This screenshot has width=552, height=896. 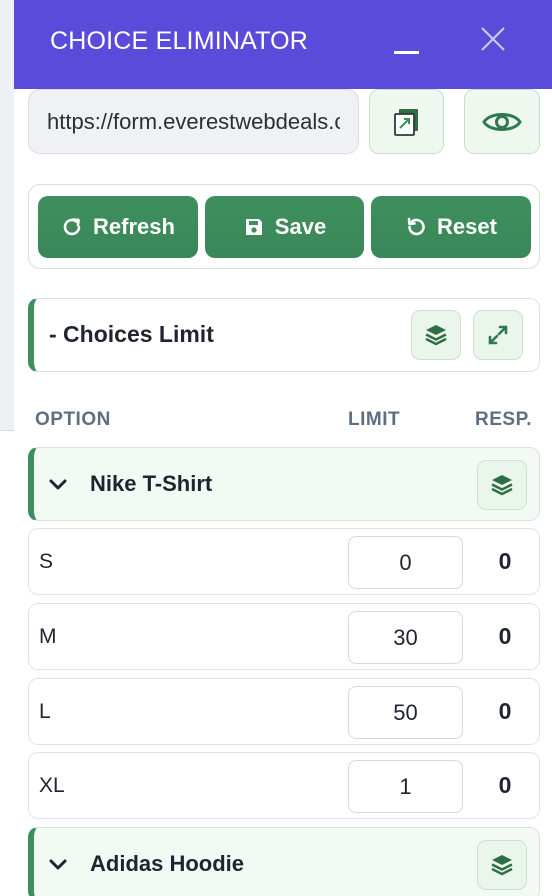 What do you see at coordinates (284, 484) in the screenshot?
I see `group-header-nike-t-shirt: Nike T-Shirt` at bounding box center [284, 484].